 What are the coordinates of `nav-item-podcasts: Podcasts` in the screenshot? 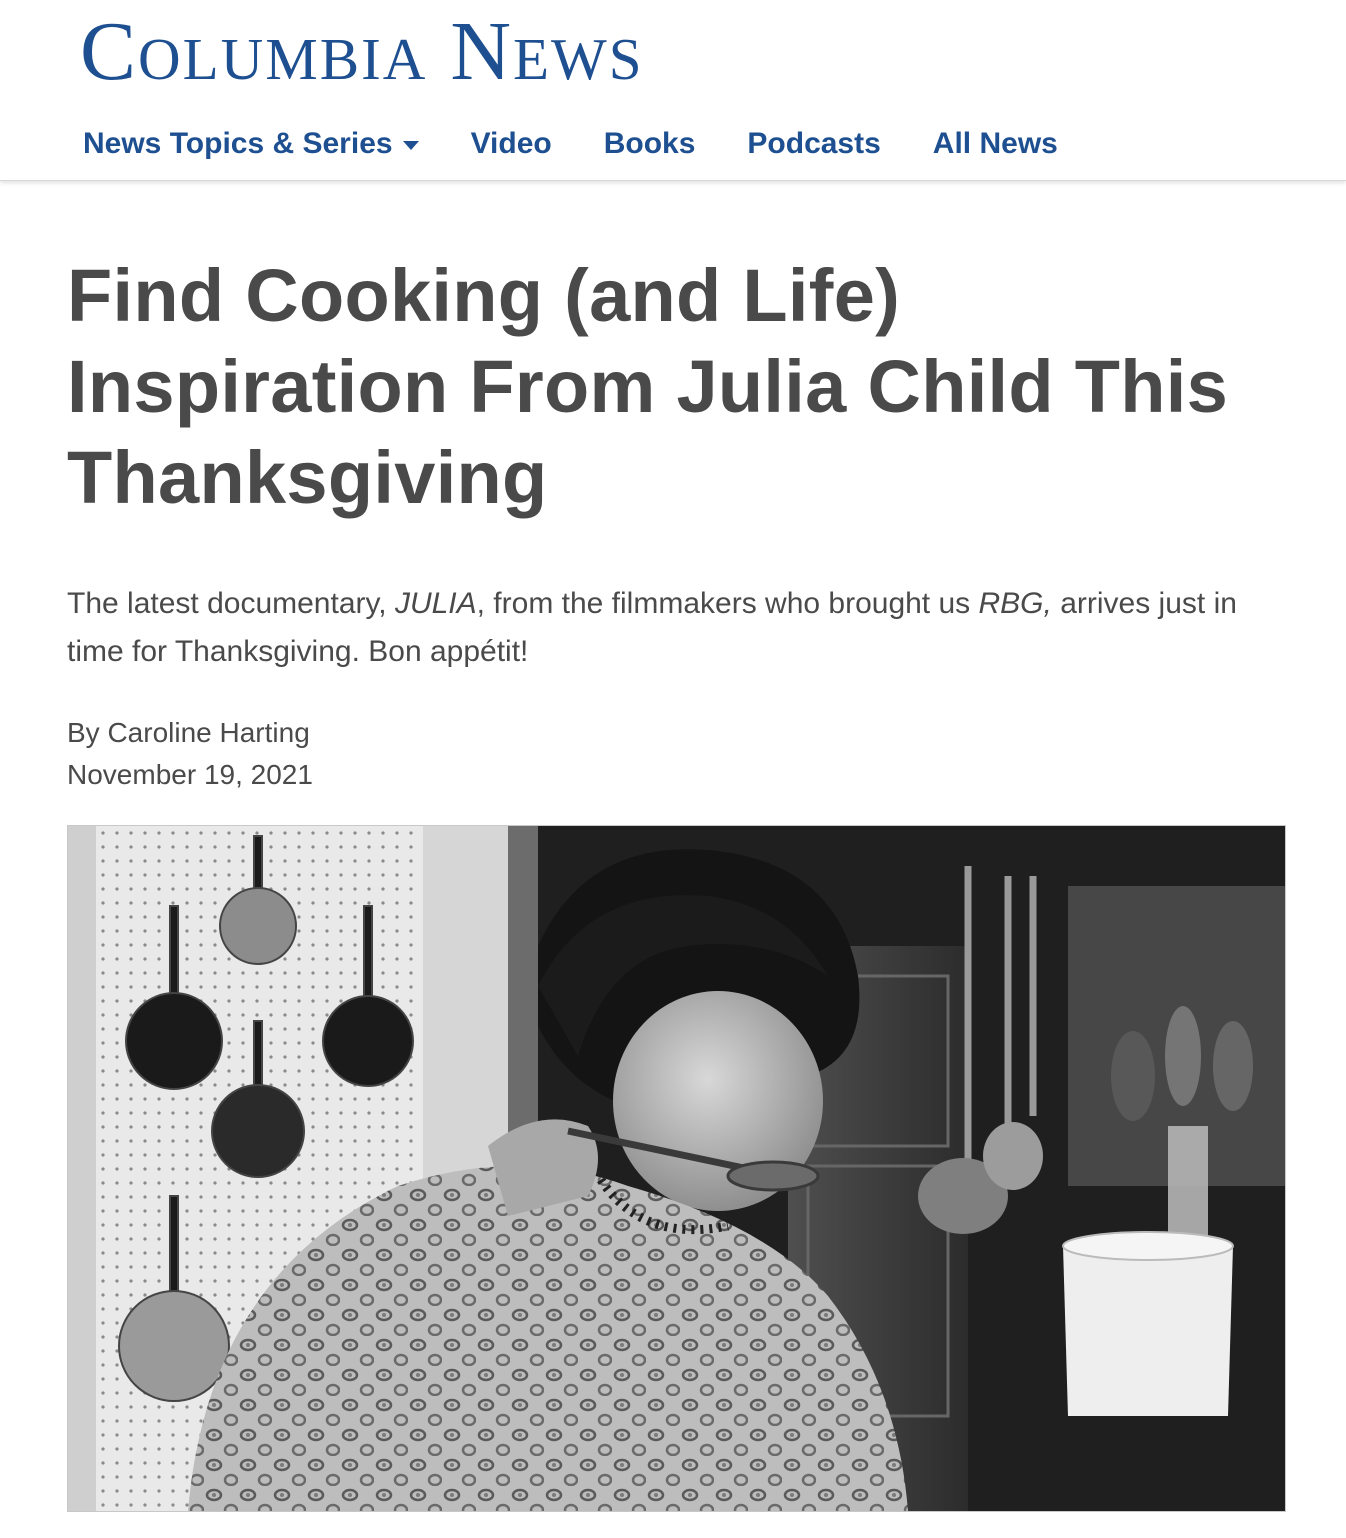 It's located at (813, 144).